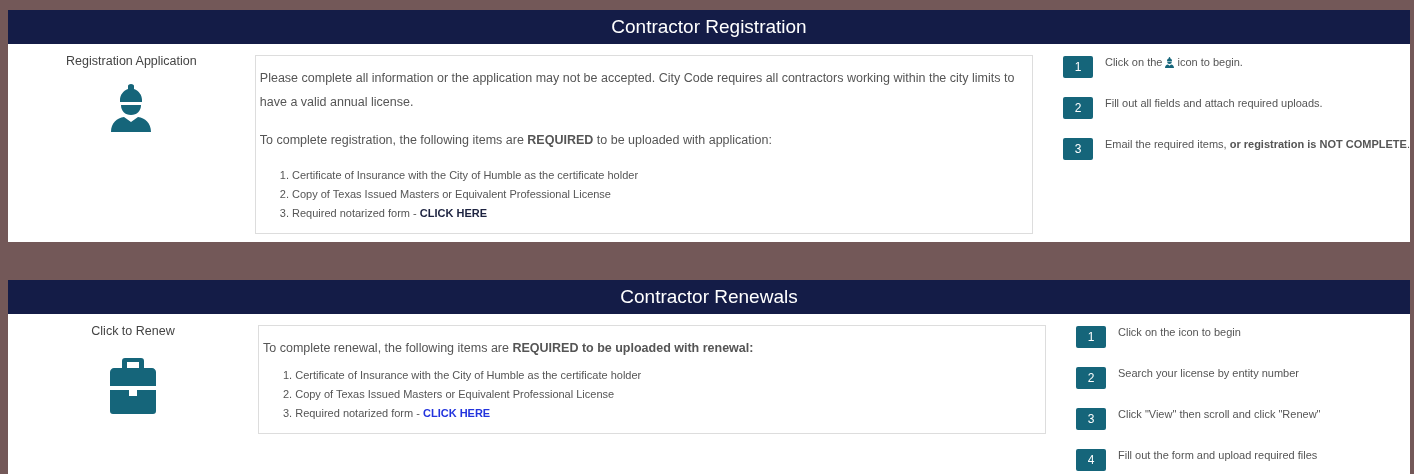 The height and width of the screenshot is (474, 1414). Describe the element at coordinates (516, 140) in the screenshot. I see `info-paragraph: To complete registration, the following items are REQUIRED to be uploaded with application:` at that location.